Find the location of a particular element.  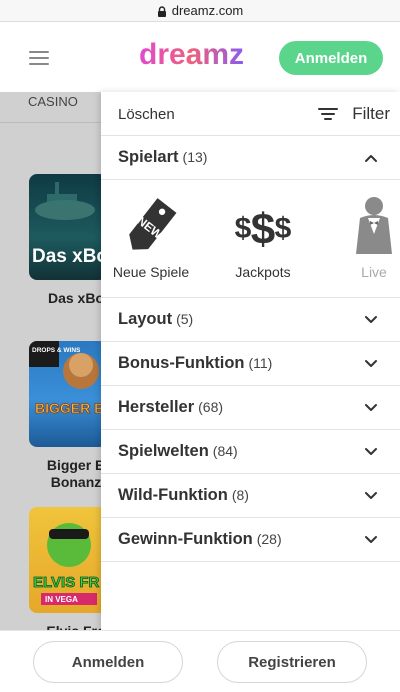

category-live: Live is located at coordinates (363, 237).